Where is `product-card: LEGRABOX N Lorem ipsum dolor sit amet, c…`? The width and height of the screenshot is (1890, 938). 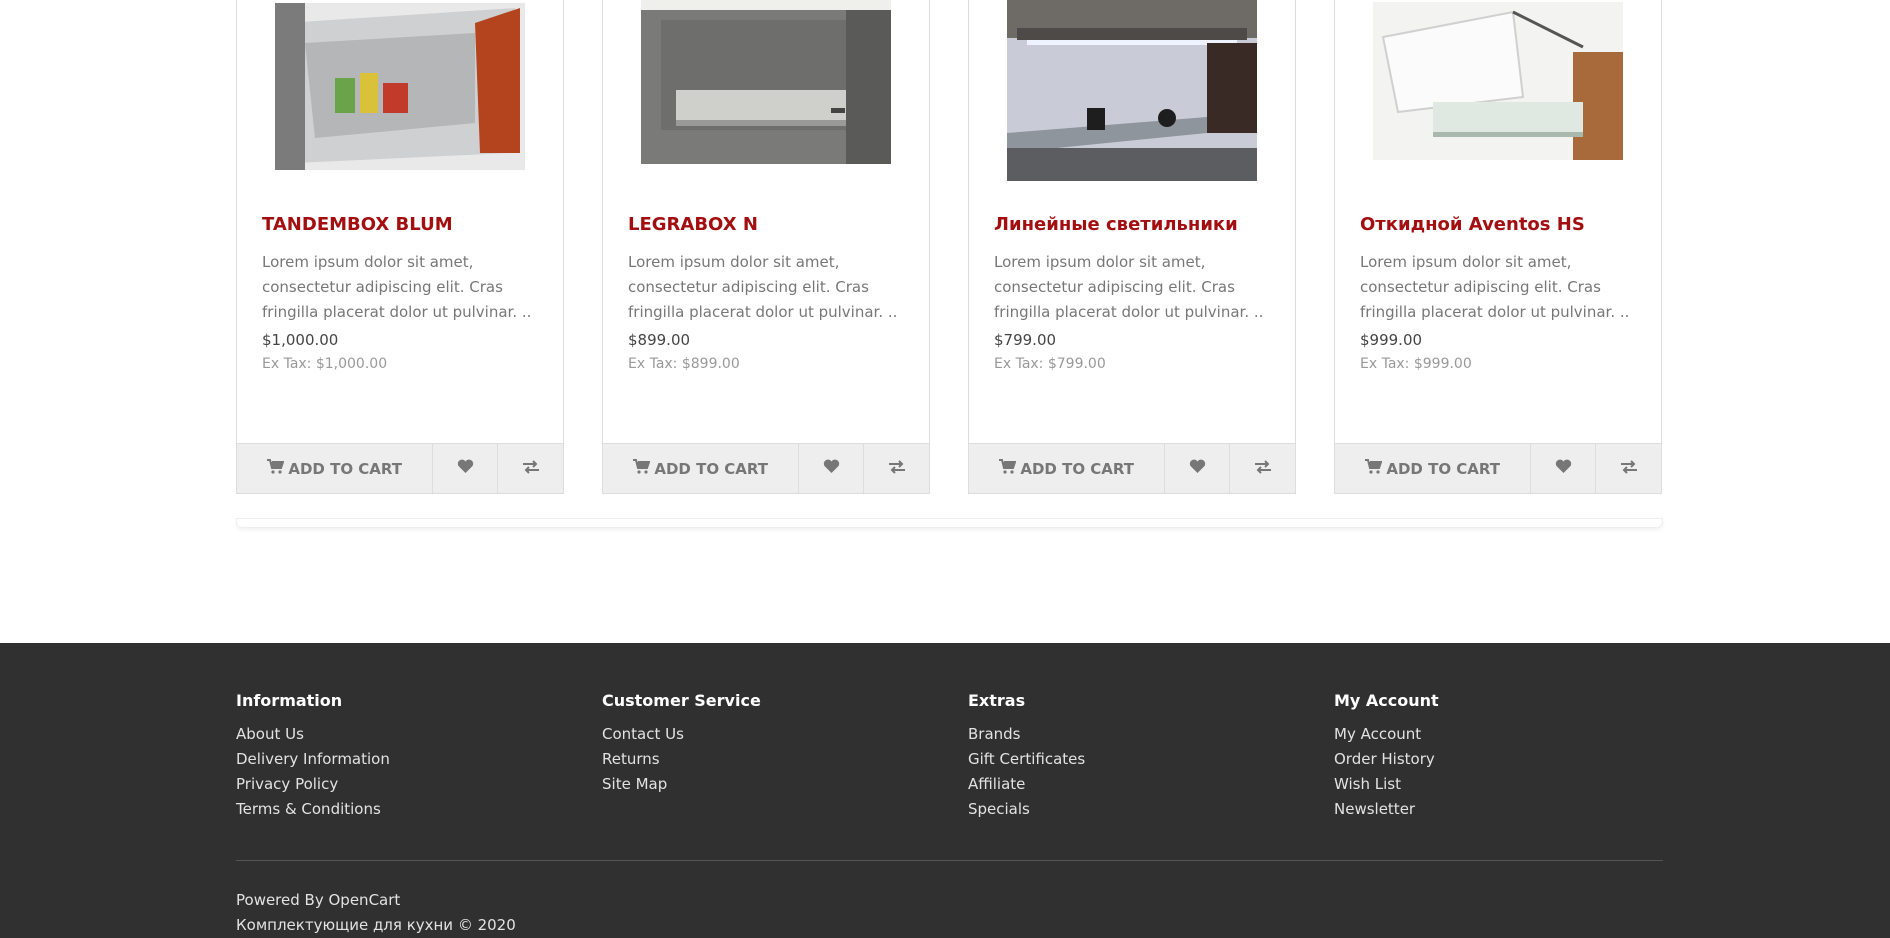
product-card: LEGRABOX N Lorem ipsum dolor sit amet, c… is located at coordinates (766, 247).